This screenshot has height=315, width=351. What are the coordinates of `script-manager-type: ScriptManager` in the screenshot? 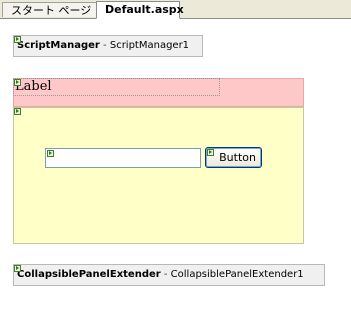 It's located at (58, 45).